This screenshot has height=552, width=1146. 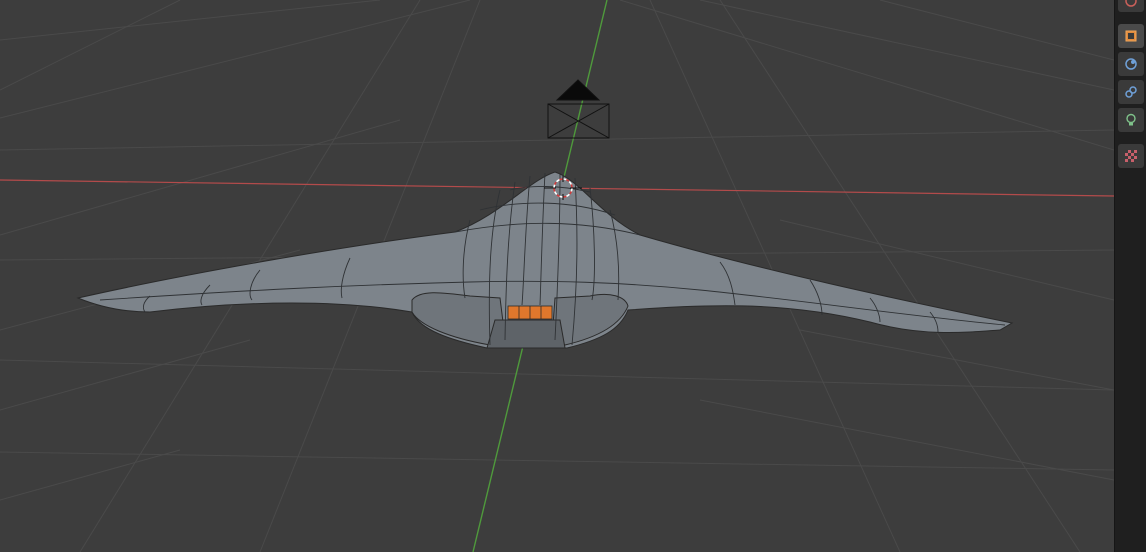 I want to click on scene-icon, so click(x=1131, y=3).